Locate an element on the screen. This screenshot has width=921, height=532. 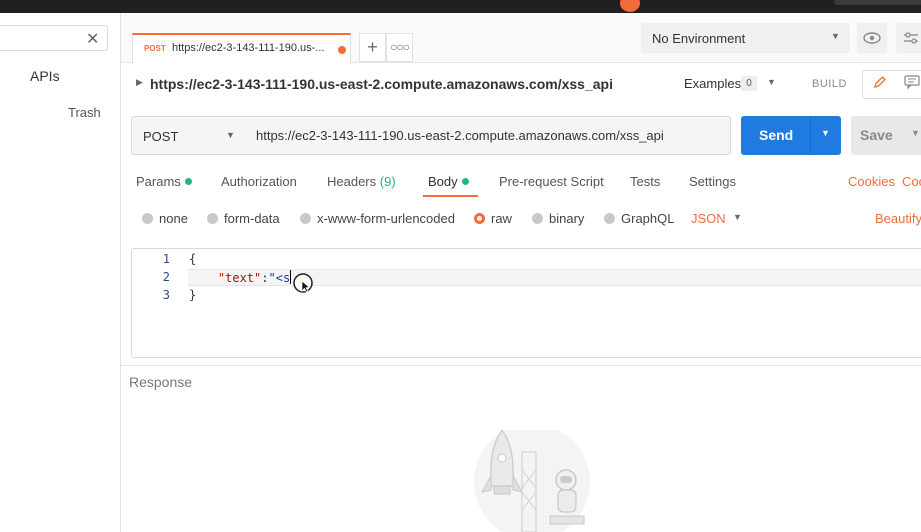
body-option-raw: raw is located at coordinates (493, 218).